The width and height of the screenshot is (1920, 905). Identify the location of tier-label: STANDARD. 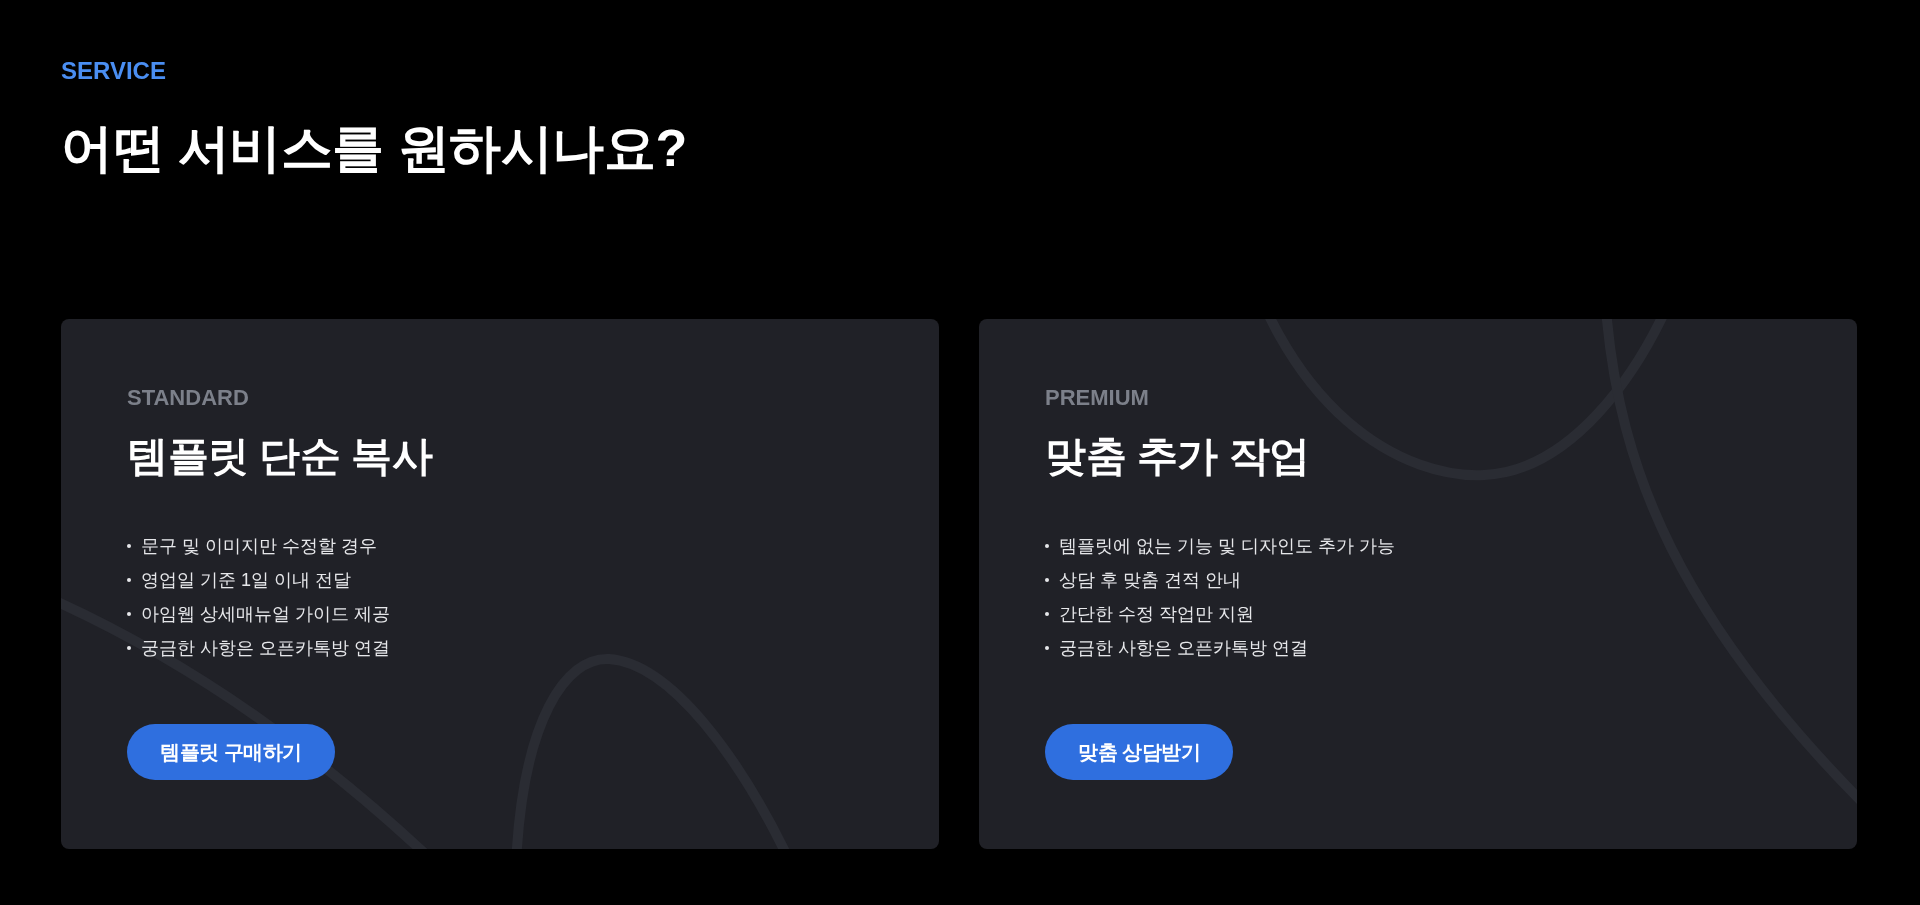
(188, 398).